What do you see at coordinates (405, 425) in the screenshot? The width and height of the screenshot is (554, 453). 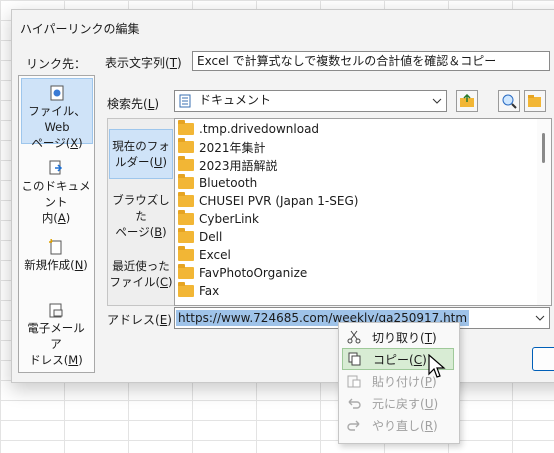 I see `menu-item-redo-label: やり直し(R)` at bounding box center [405, 425].